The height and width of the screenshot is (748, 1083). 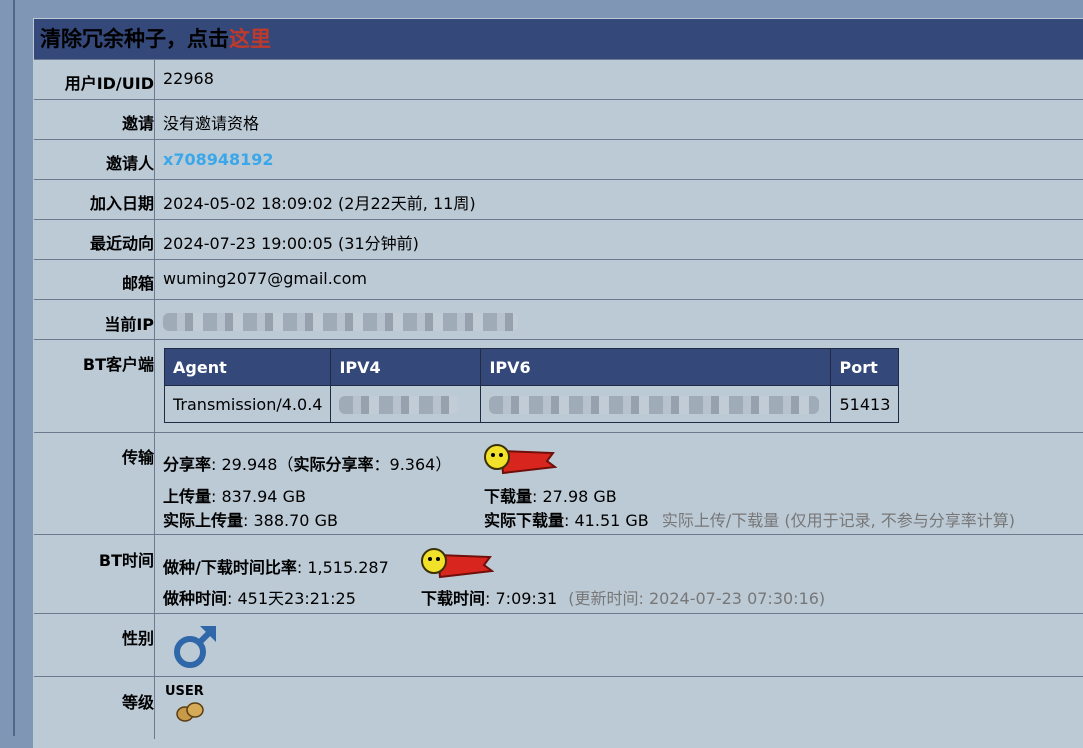 I want to click on bt-time-label: BT时间, so click(x=126, y=560).